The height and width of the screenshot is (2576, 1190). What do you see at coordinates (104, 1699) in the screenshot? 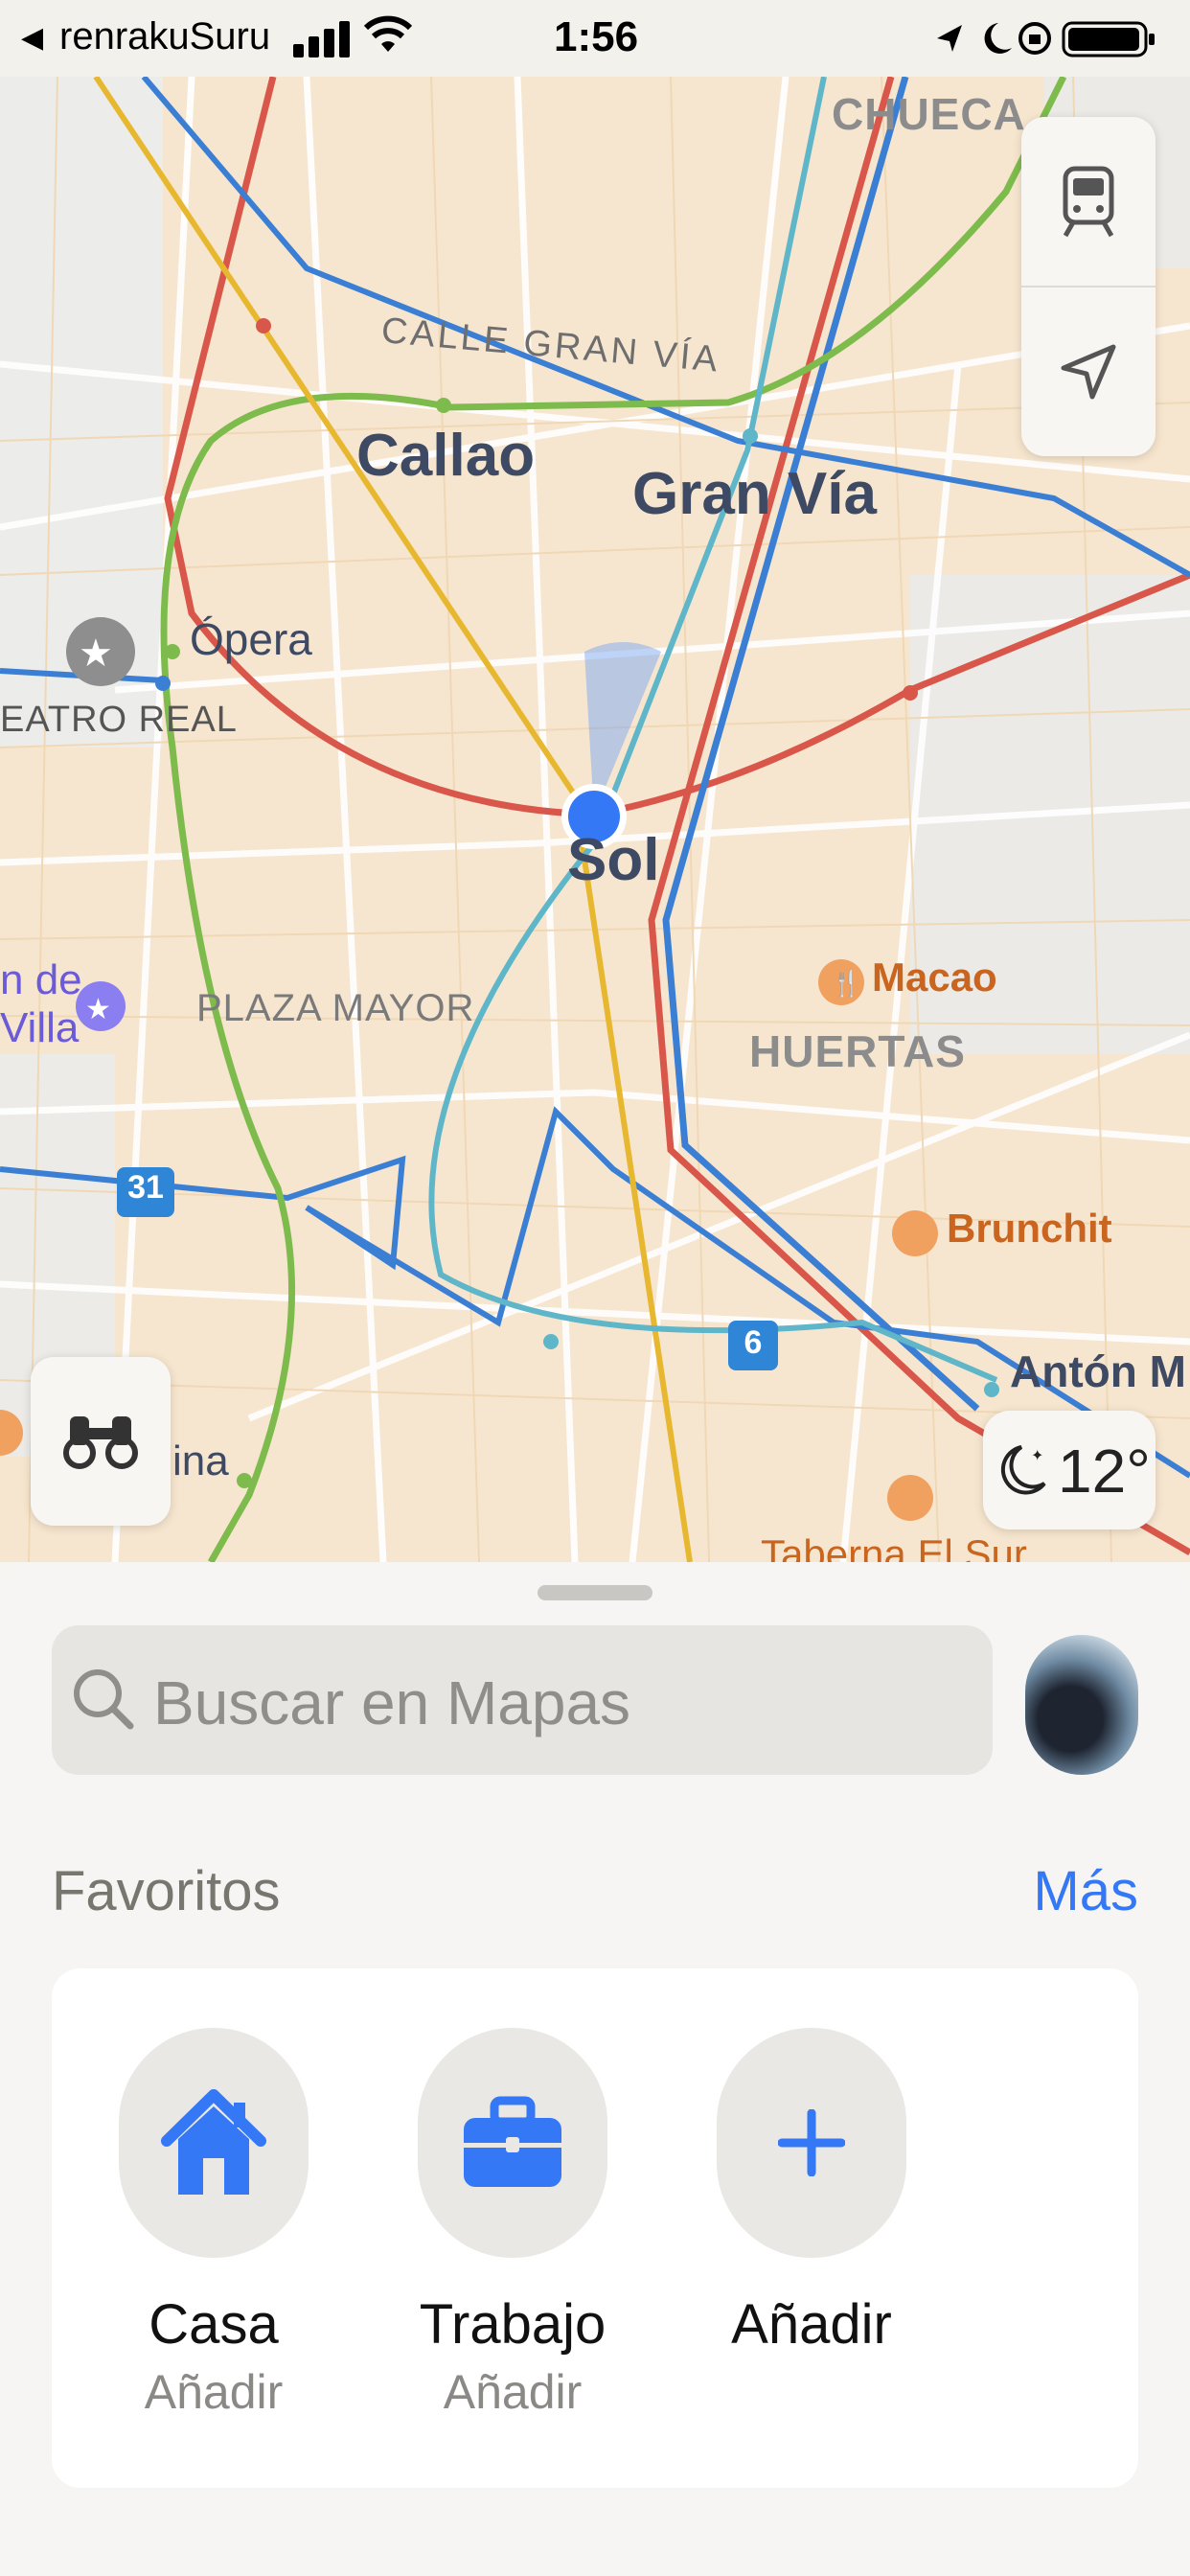
I see `search-icon` at bounding box center [104, 1699].